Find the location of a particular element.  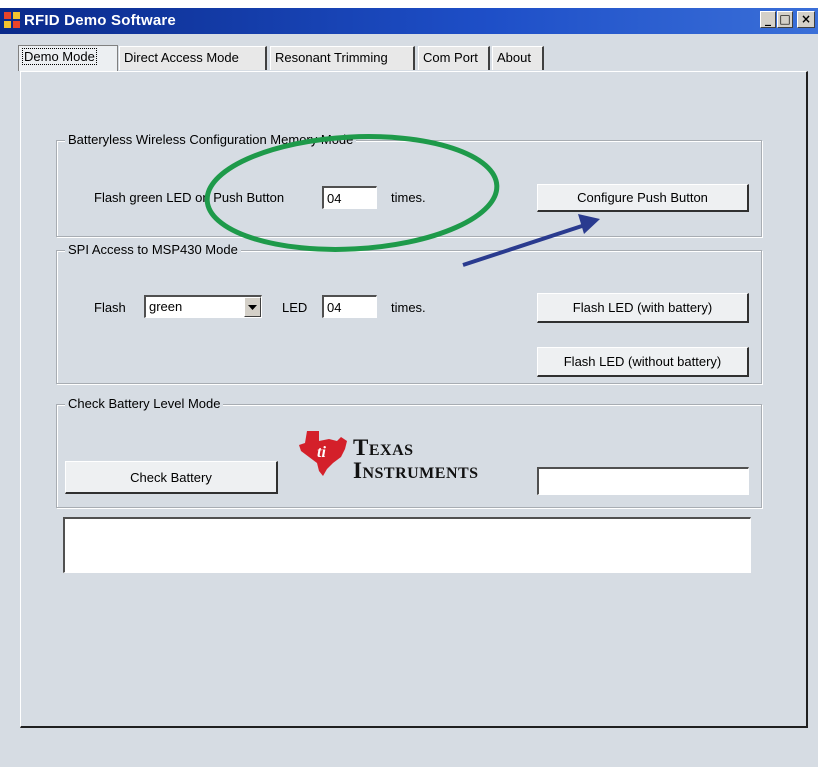

close-button: × is located at coordinates (806, 19).